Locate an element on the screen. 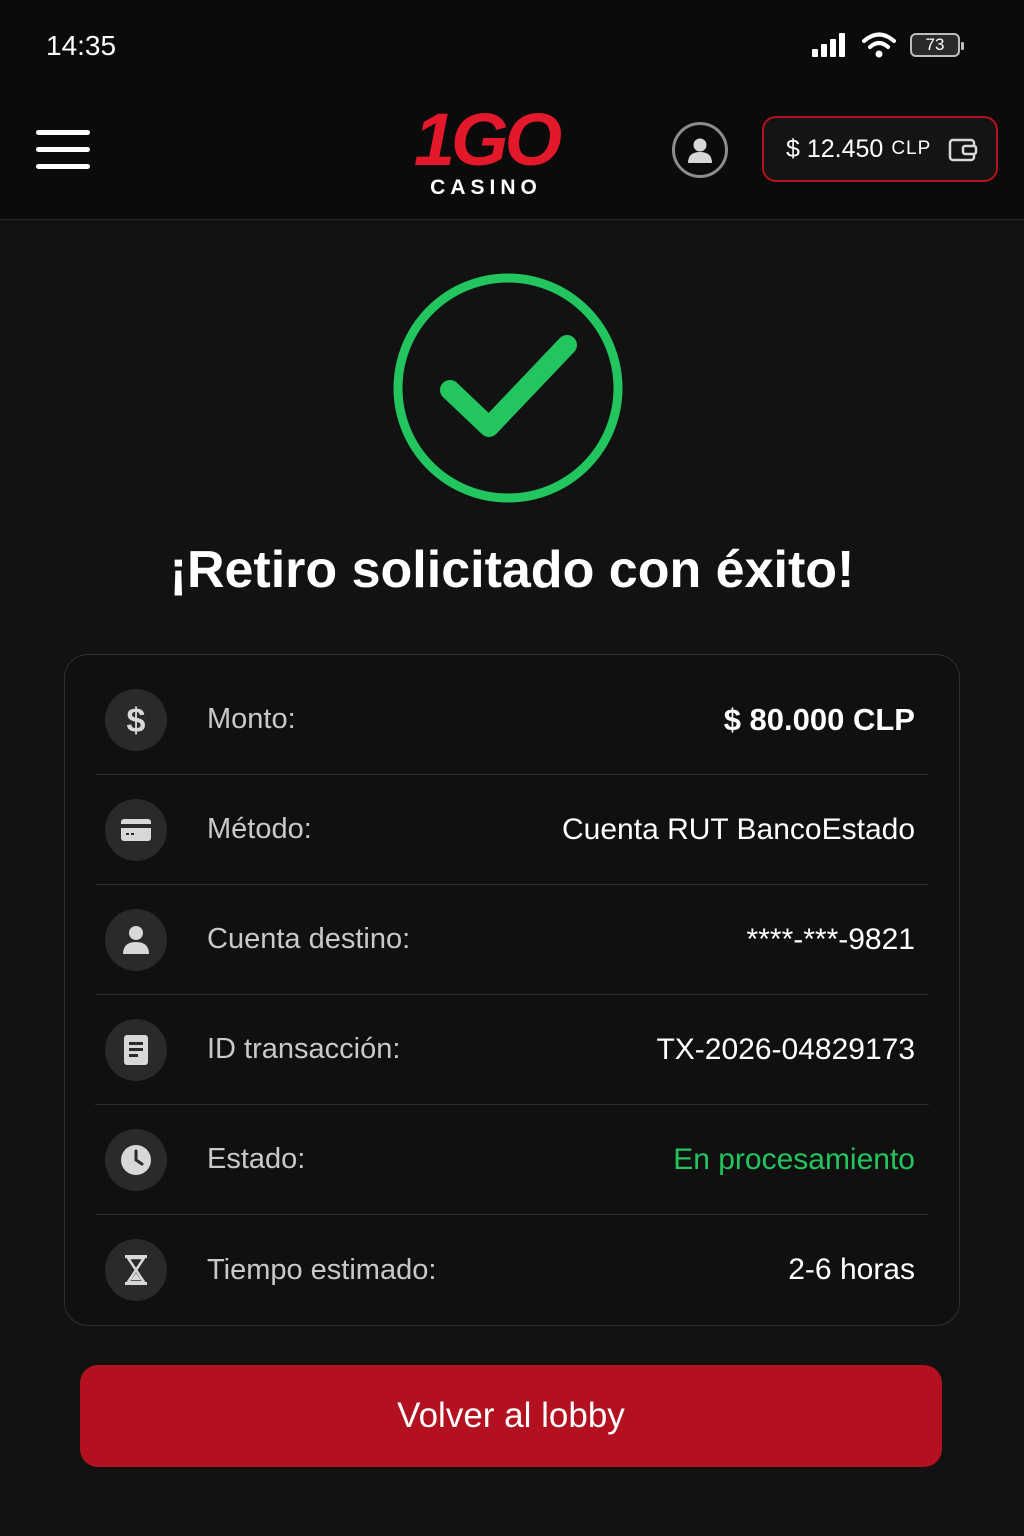  dollar-icon: $ is located at coordinates (136, 719).